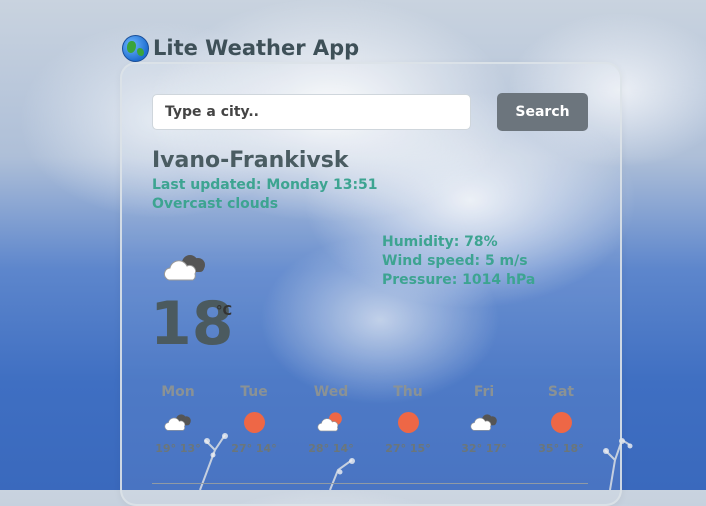  I want to click on forecast-temps: 27° 15°, so click(408, 448).